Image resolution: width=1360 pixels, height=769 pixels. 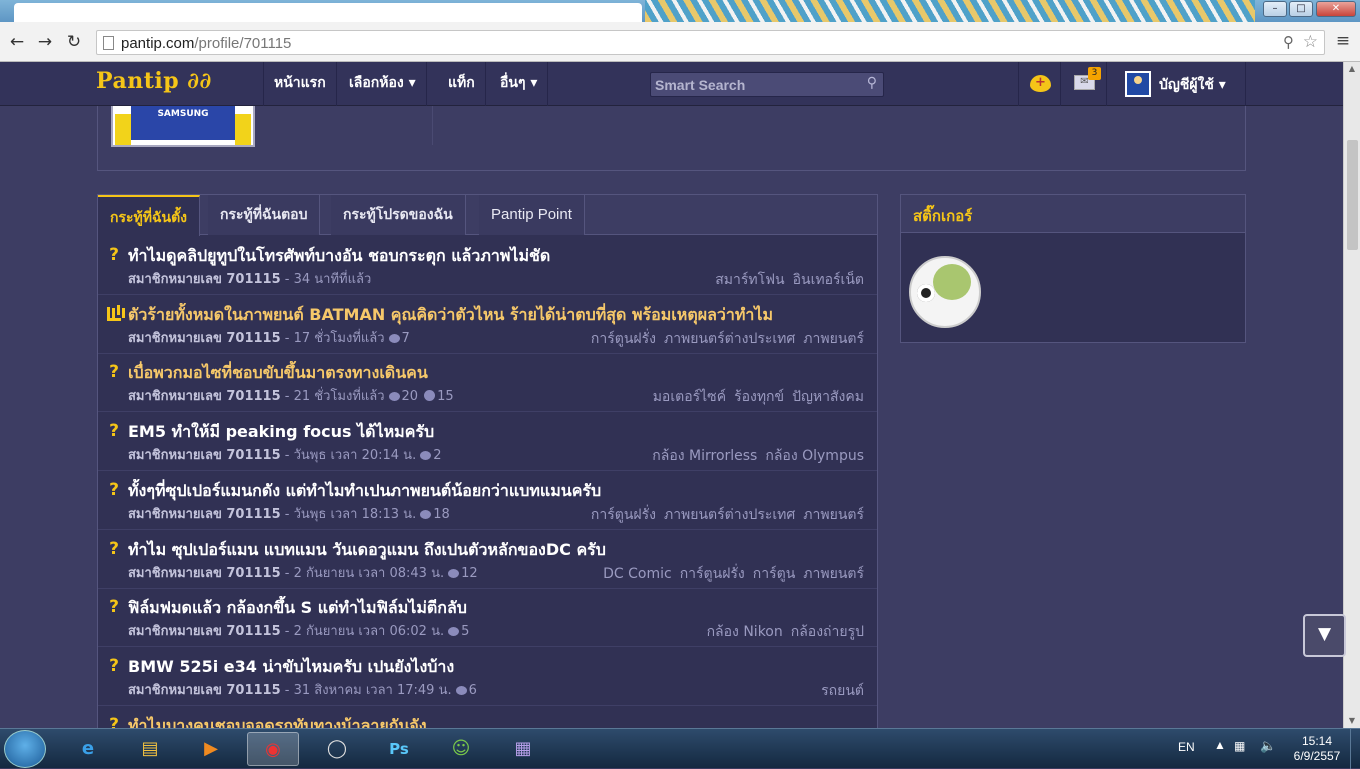 I want to click on winrar-icon: ▦, so click(x=523, y=749).